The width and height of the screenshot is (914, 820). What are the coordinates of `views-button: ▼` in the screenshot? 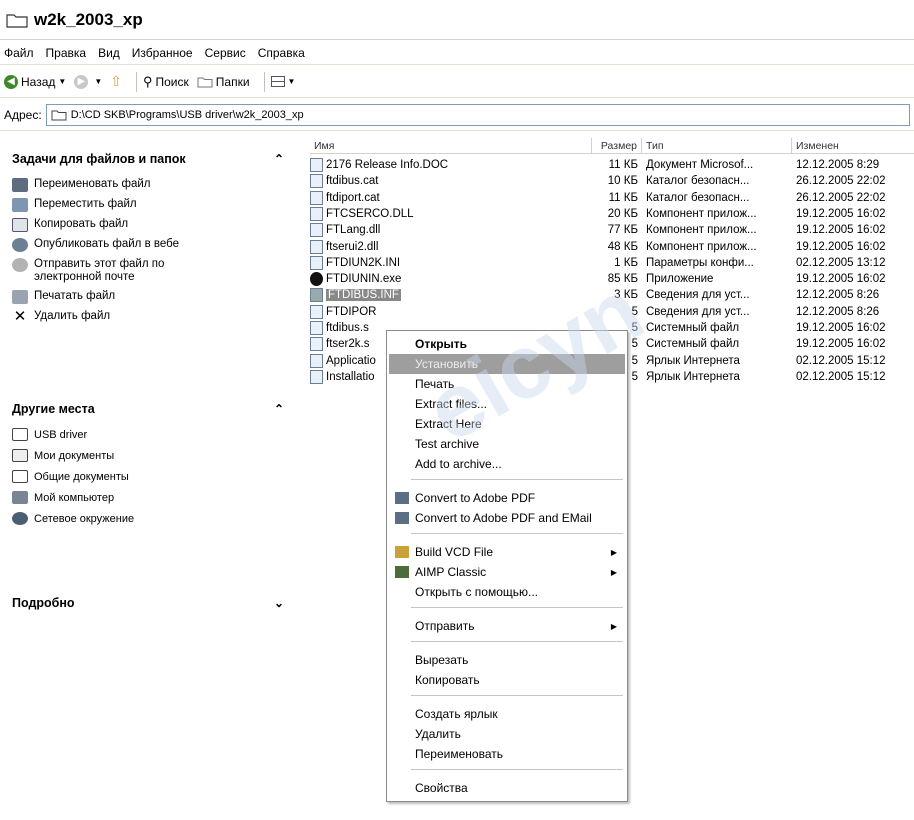 It's located at (283, 81).